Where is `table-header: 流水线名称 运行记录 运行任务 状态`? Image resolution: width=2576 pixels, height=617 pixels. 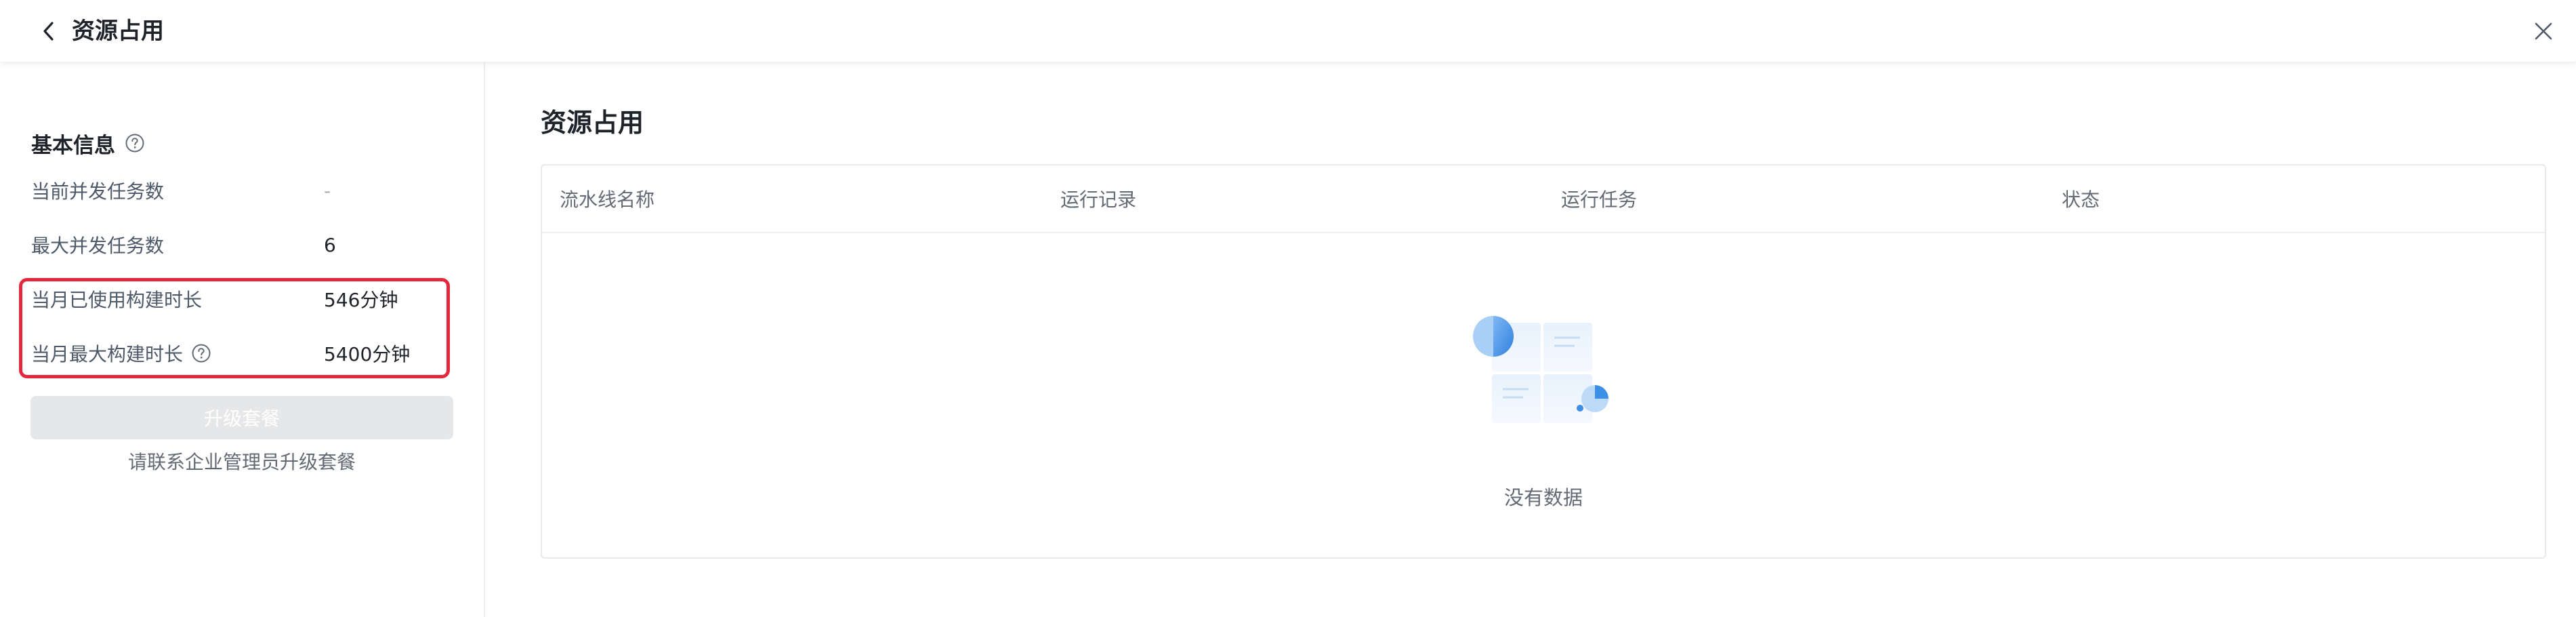 table-header: 流水线名称 运行记录 运行任务 状态 is located at coordinates (1543, 199).